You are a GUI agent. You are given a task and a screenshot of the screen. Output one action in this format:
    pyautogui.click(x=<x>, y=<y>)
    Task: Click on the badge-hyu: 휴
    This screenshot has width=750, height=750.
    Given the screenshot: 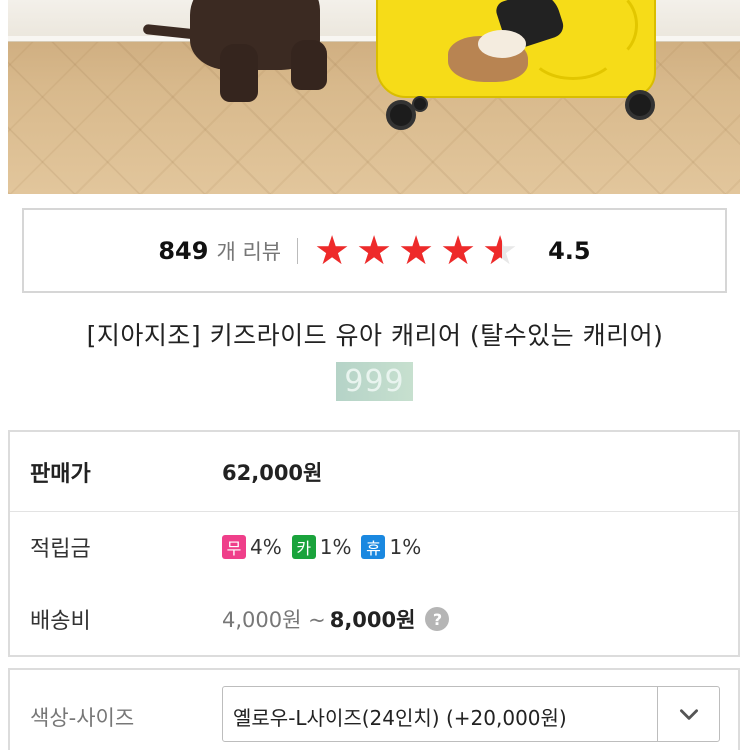 What is the action you would take?
    pyautogui.click(x=373, y=547)
    